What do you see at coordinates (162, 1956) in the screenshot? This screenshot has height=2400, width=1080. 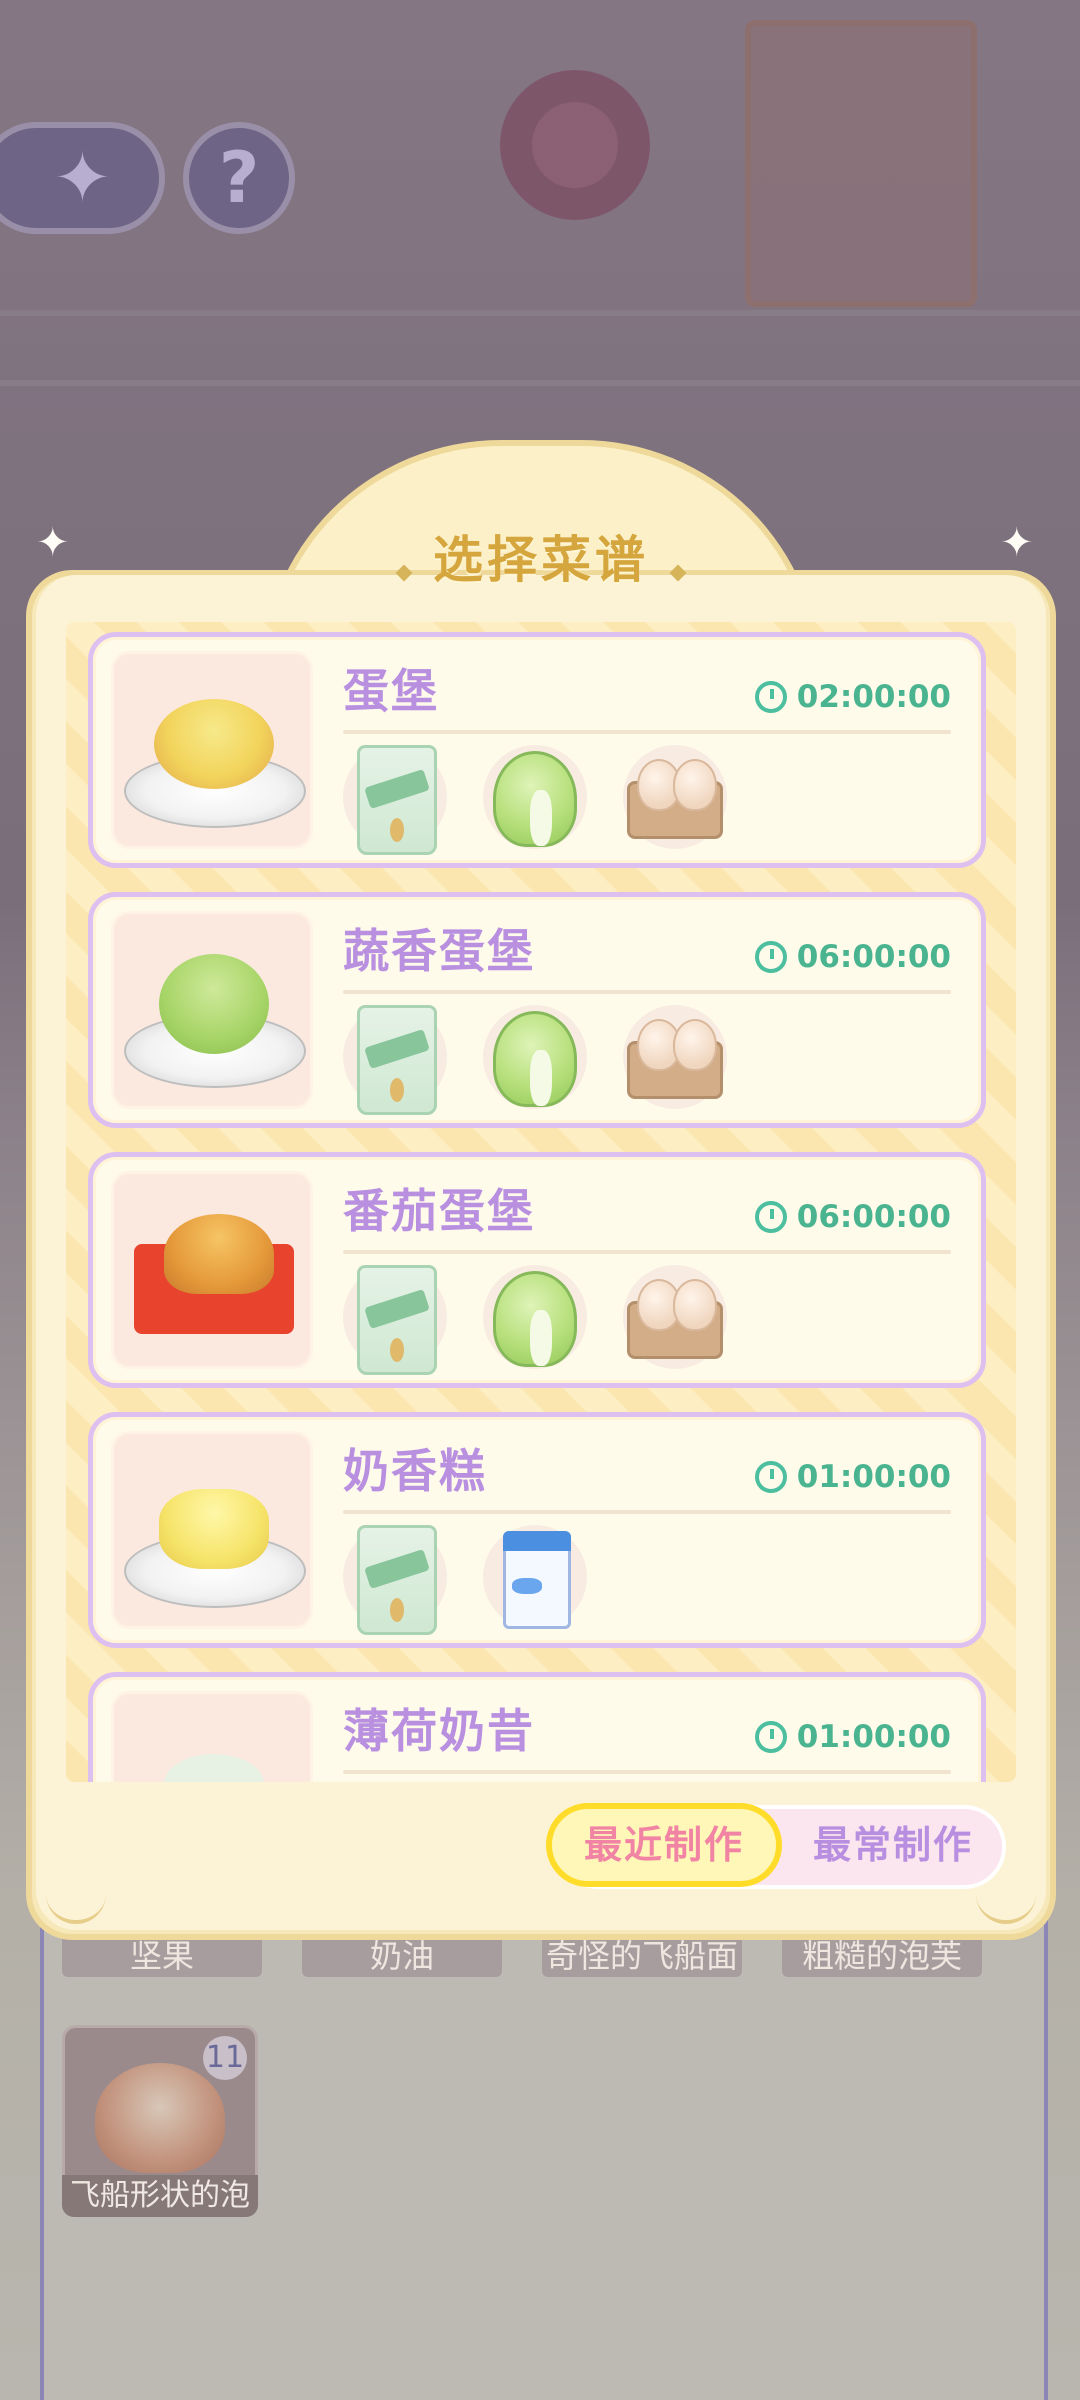 I see `inventory-label: 坚果` at bounding box center [162, 1956].